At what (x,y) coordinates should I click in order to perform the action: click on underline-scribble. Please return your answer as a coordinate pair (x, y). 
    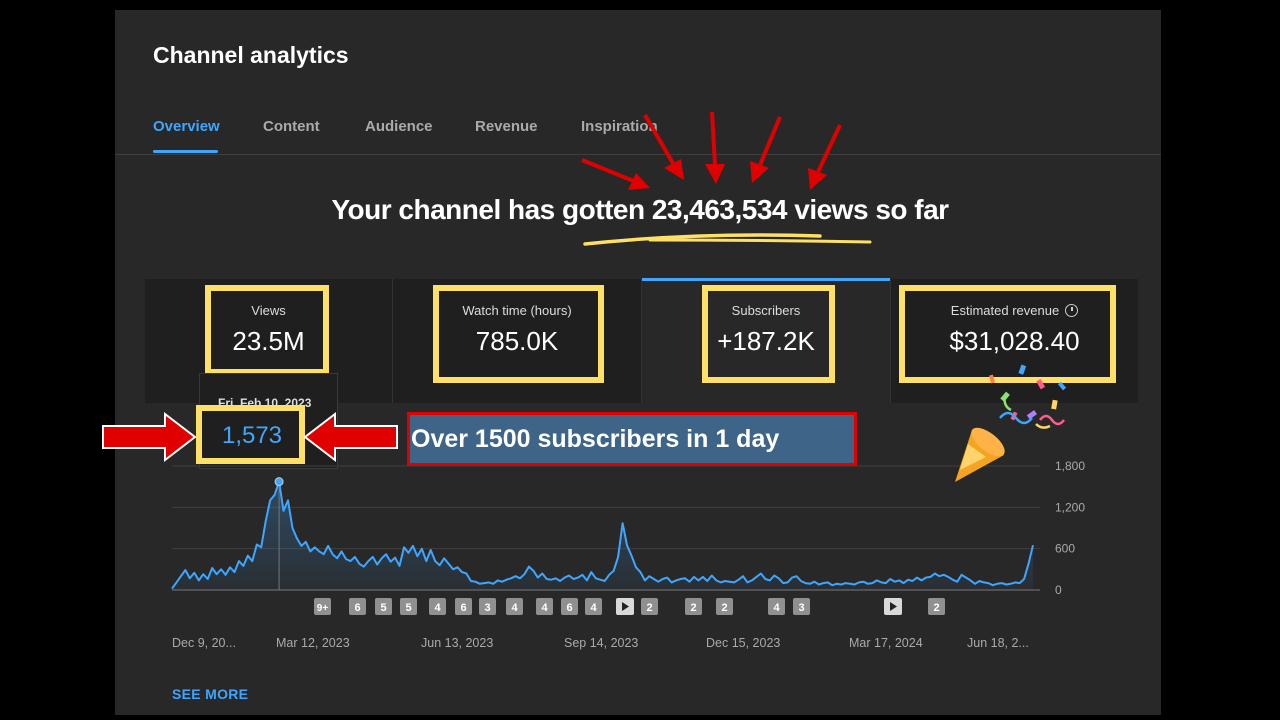
    Looking at the image, I should click on (760, 241).